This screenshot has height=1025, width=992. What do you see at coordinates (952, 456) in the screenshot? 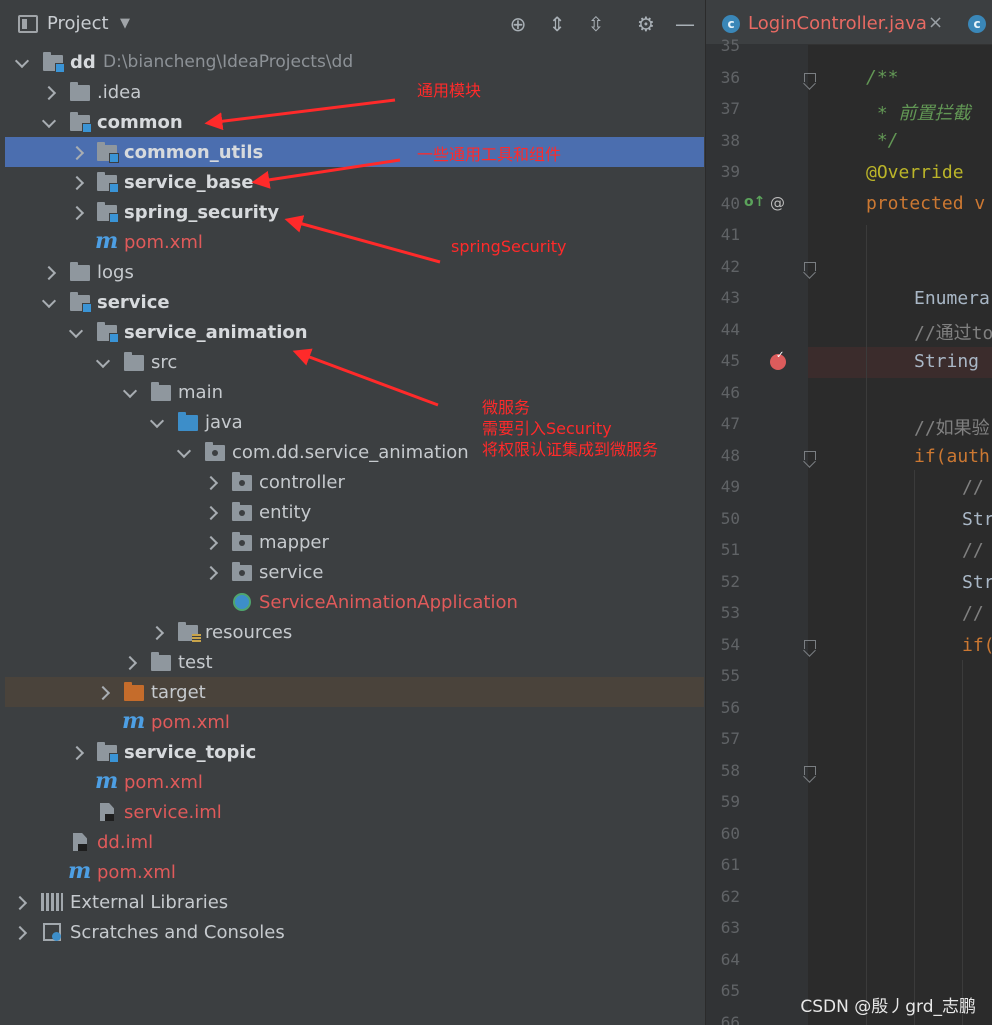
I see `code-line-48: if(auth` at bounding box center [952, 456].